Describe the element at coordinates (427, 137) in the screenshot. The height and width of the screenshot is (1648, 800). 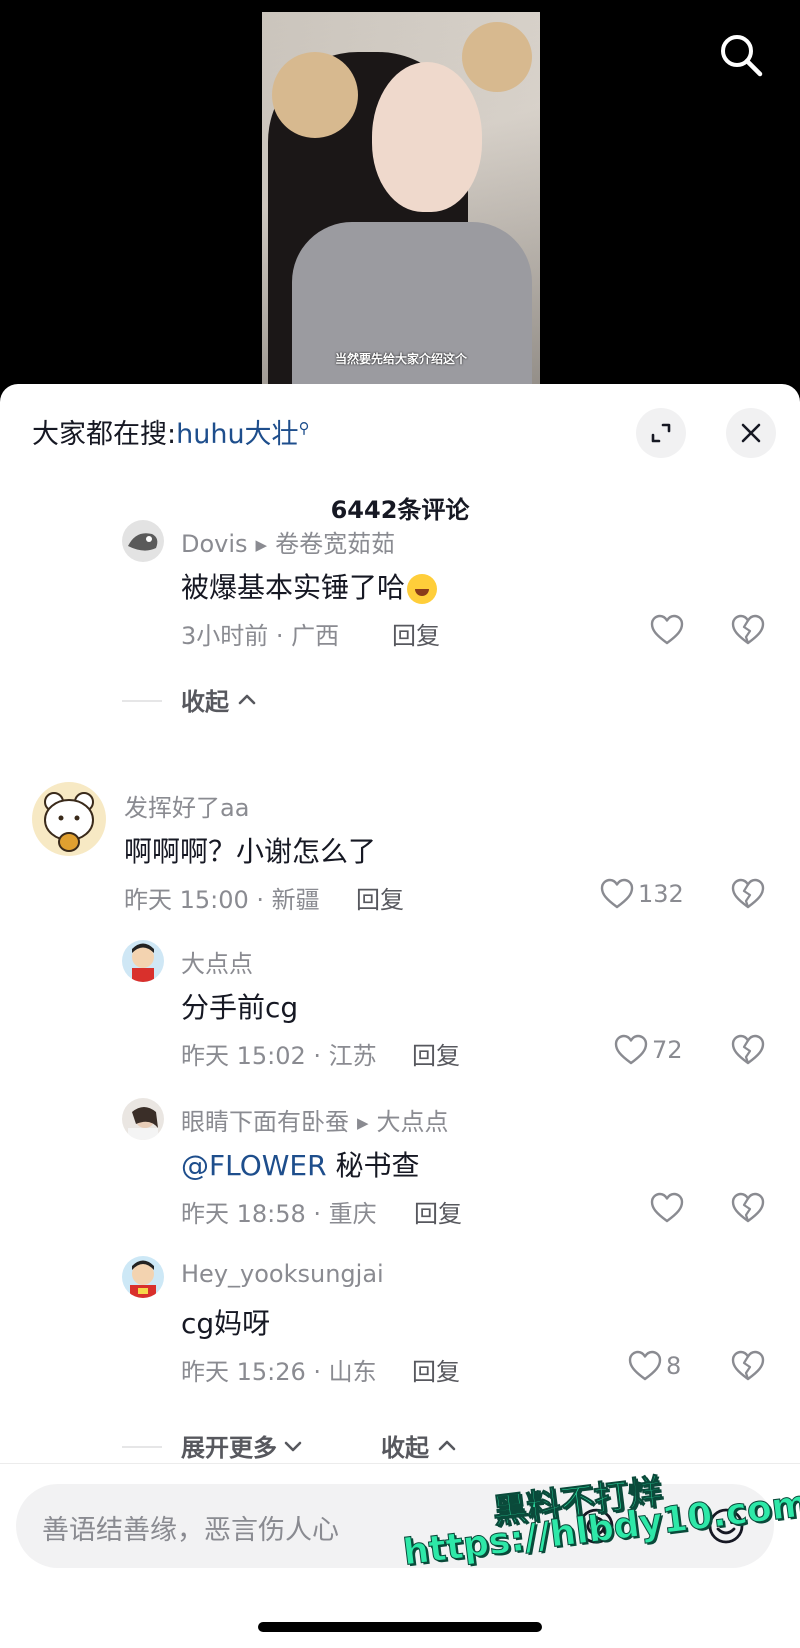
I see `video-figure-face` at that location.